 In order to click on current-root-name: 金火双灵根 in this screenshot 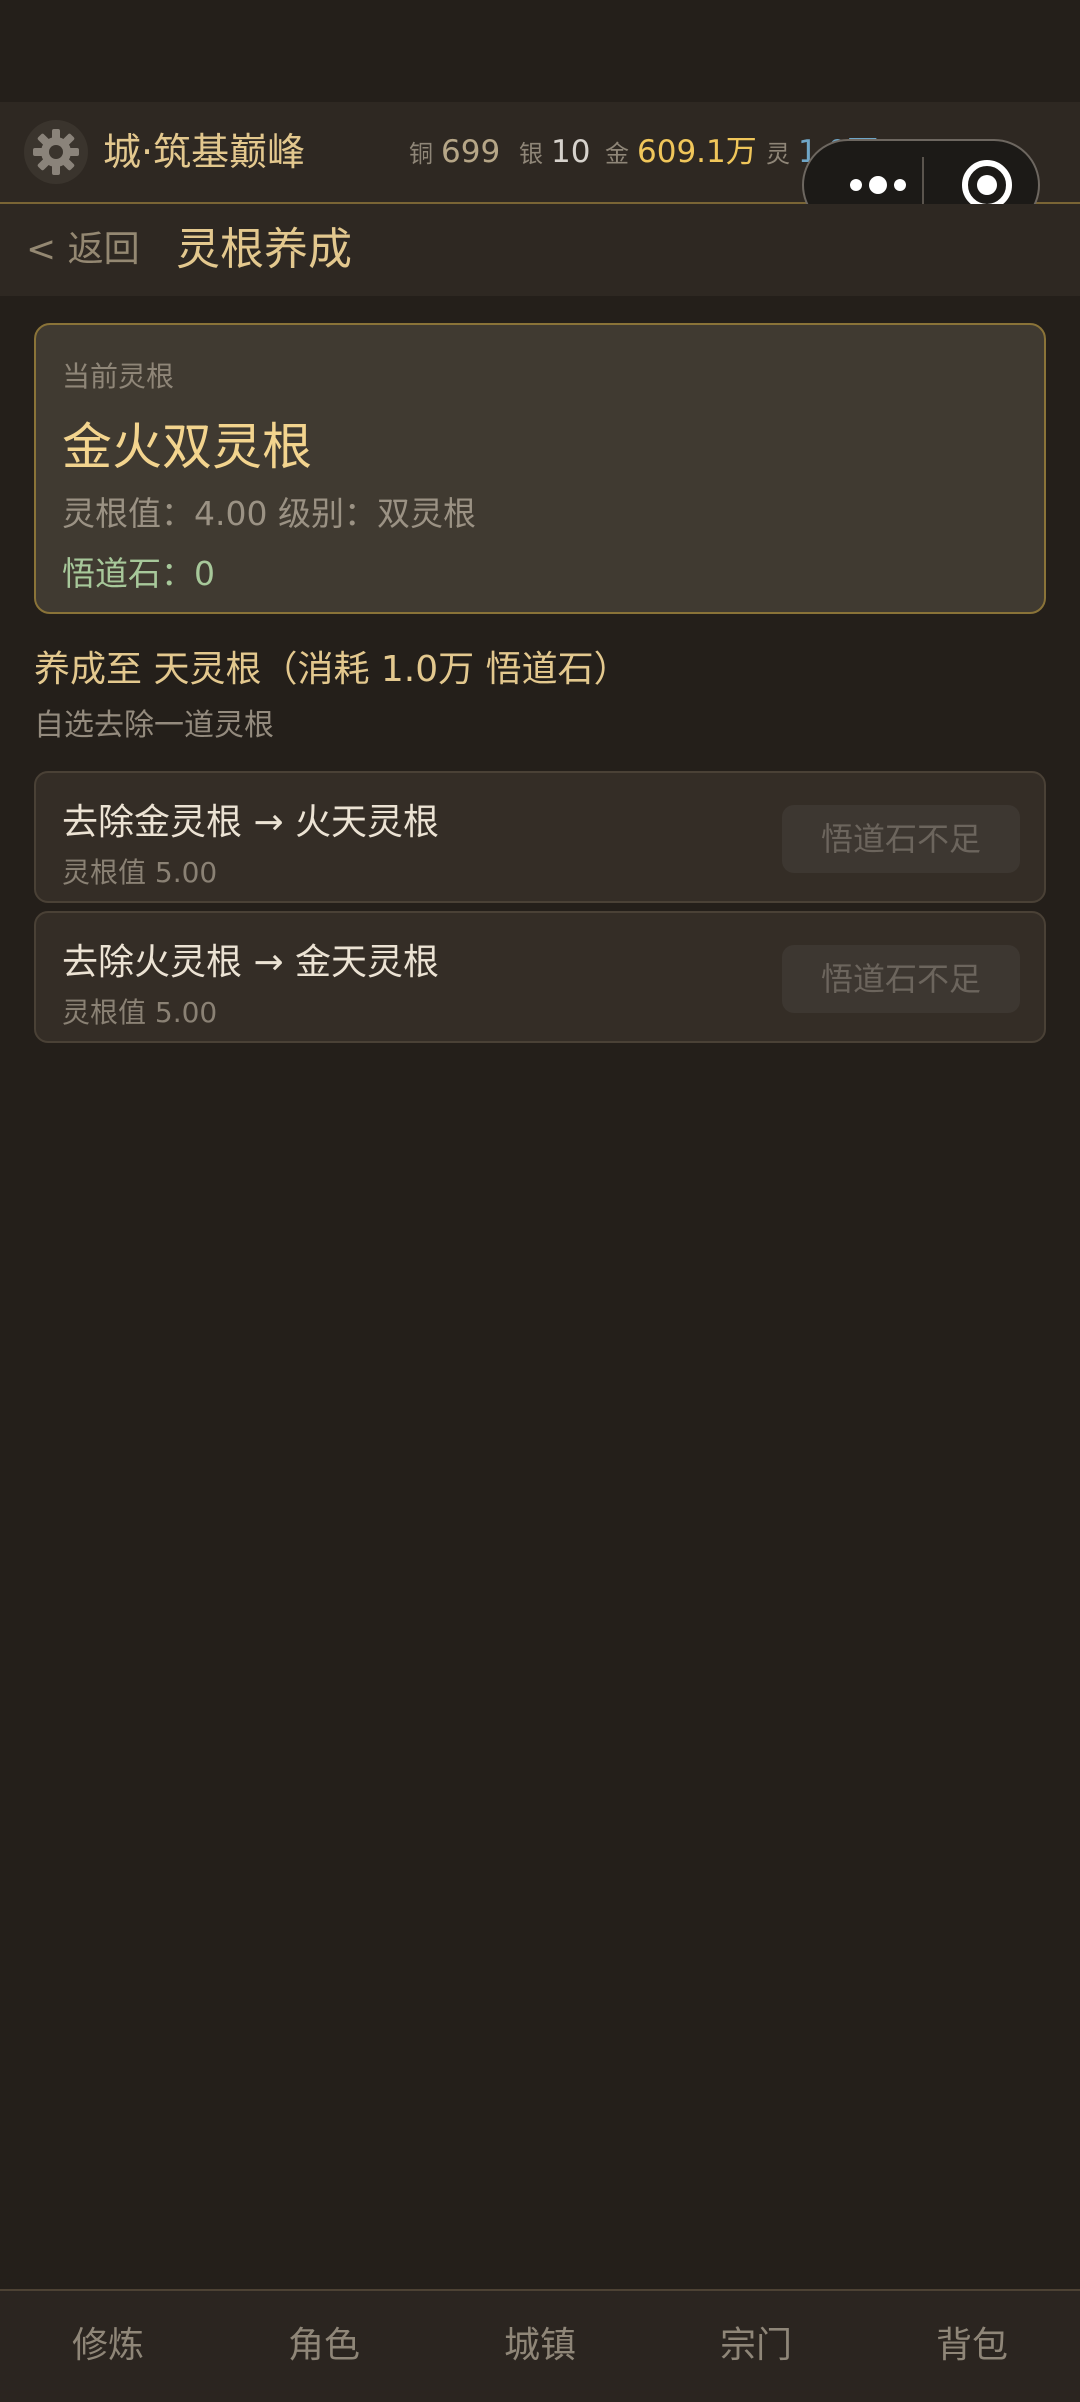, I will do `click(187, 447)`.